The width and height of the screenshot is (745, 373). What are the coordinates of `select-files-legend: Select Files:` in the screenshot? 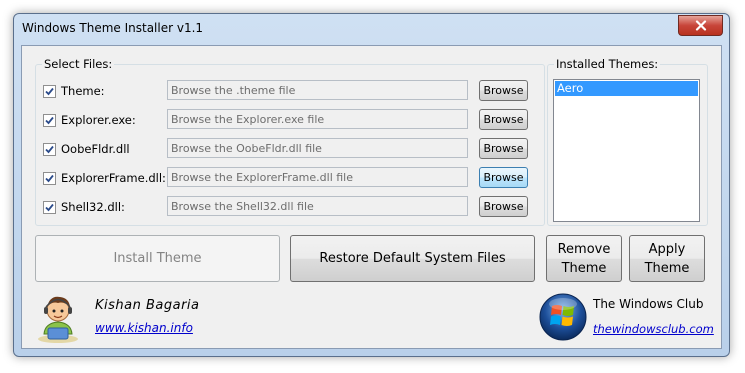 It's located at (78, 64).